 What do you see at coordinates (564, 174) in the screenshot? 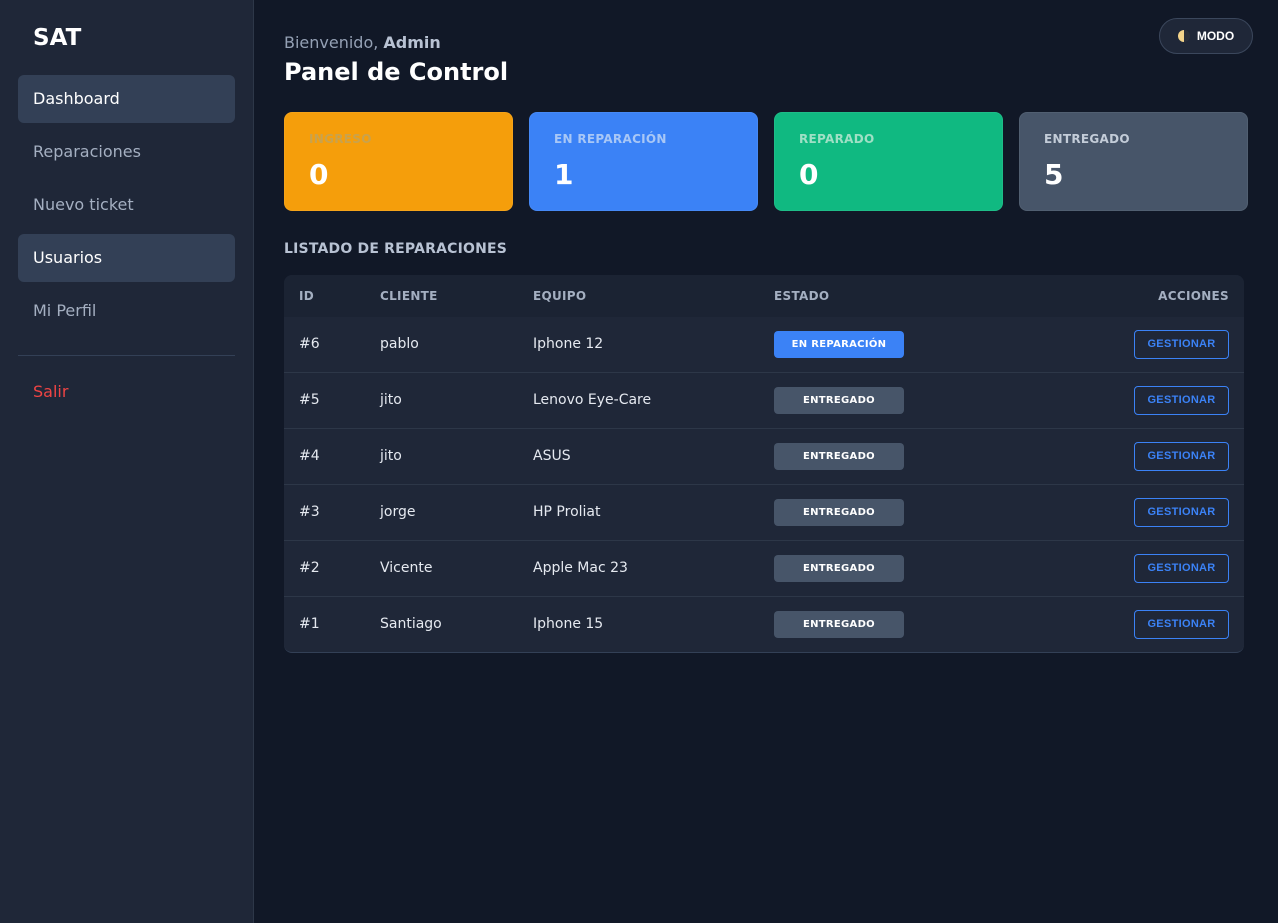
I see `card-value: 1` at bounding box center [564, 174].